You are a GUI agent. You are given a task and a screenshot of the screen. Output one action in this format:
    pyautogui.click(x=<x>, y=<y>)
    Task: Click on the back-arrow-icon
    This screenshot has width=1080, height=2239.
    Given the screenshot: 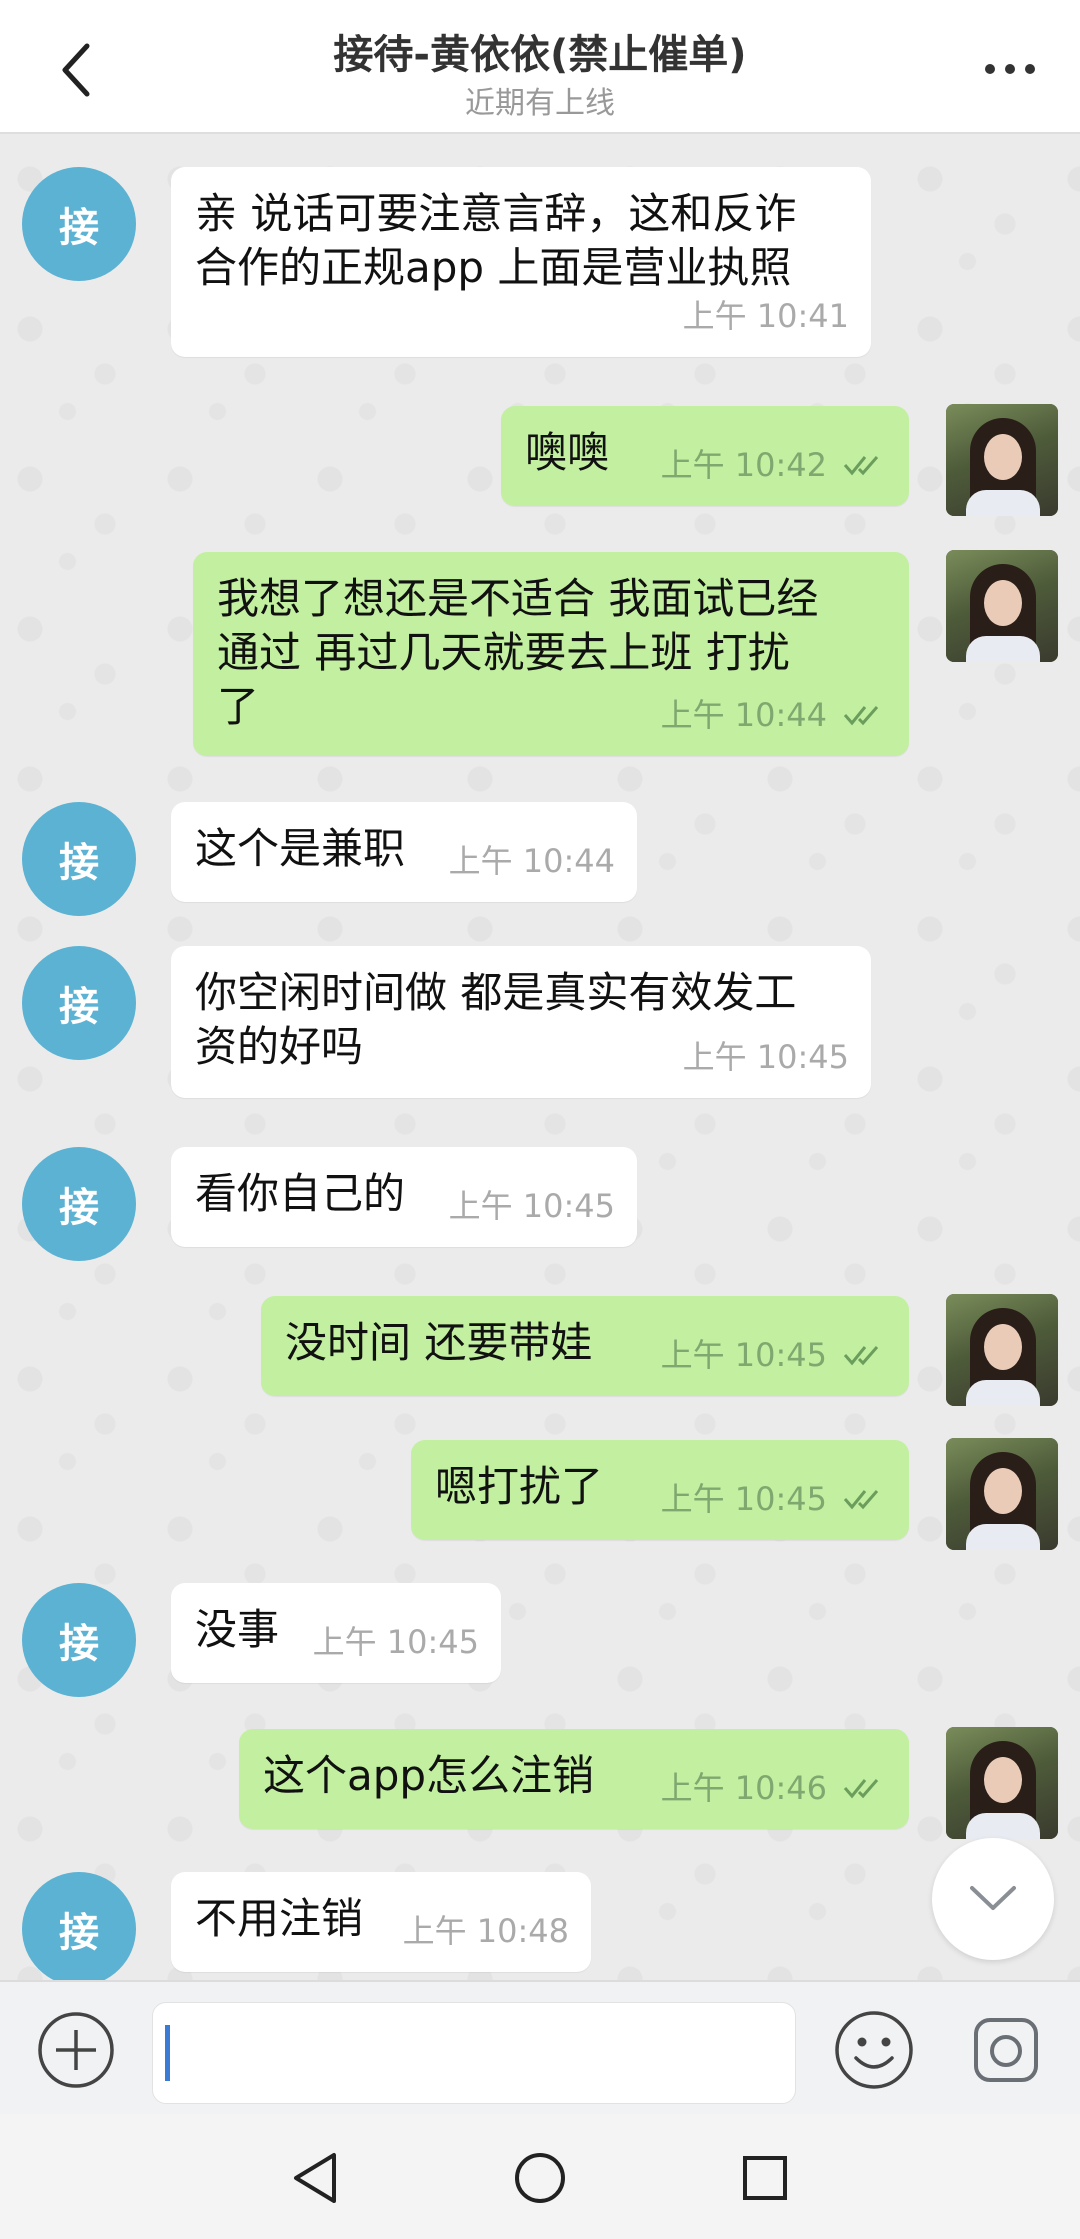 What is the action you would take?
    pyautogui.click(x=76, y=70)
    